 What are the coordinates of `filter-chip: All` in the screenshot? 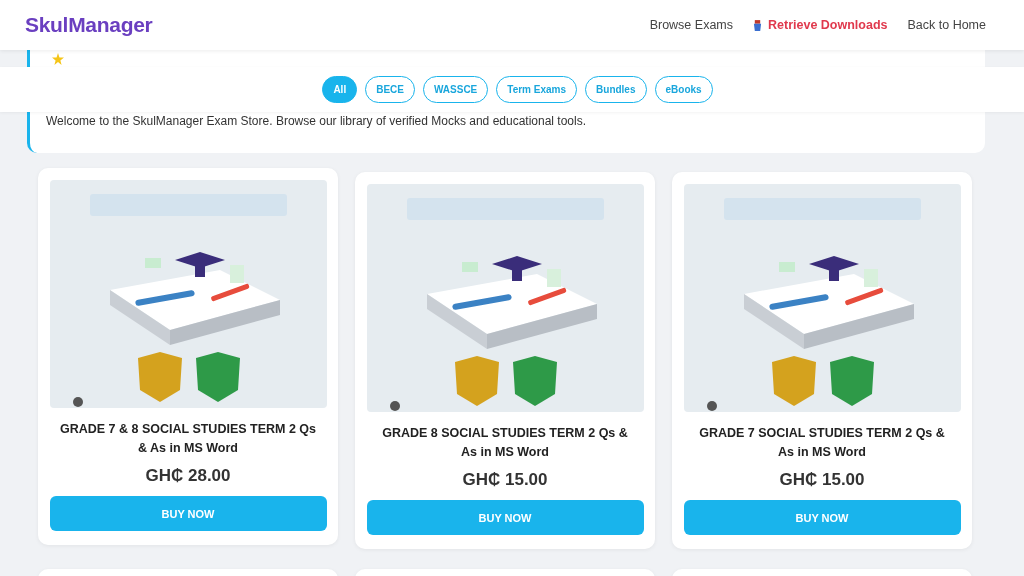 It's located at (340, 89).